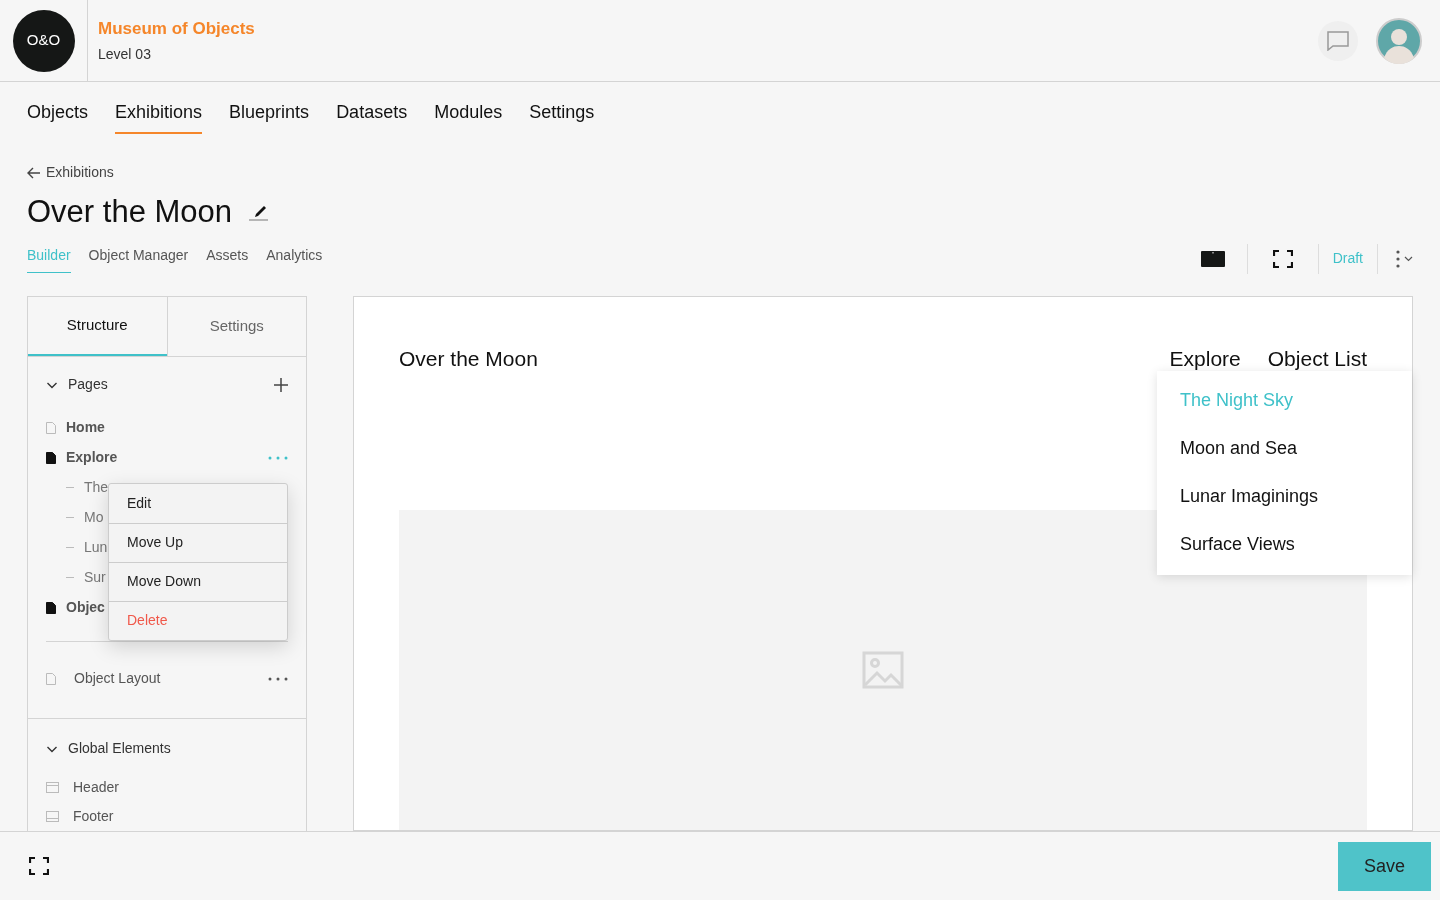 This screenshot has width=1440, height=900. Describe the element at coordinates (96, 487) in the screenshot. I see `subpage-item: The` at that location.